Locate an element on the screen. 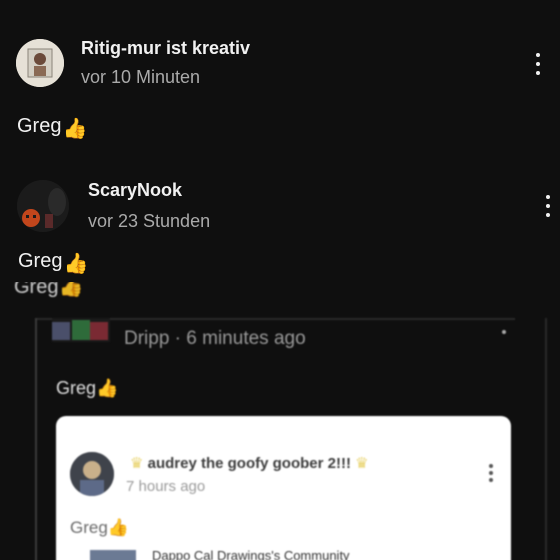 This screenshot has width=560, height=560. nested-author-value: audrey the goofy goober 2!!! is located at coordinates (249, 463).